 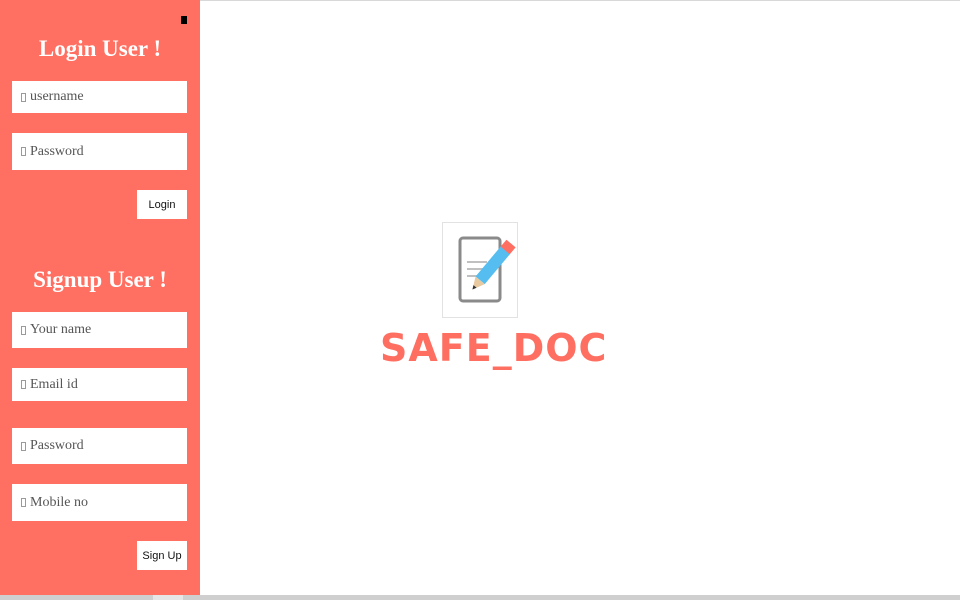 What do you see at coordinates (100, 279) in the screenshot?
I see `signup-heading: Signup User !` at bounding box center [100, 279].